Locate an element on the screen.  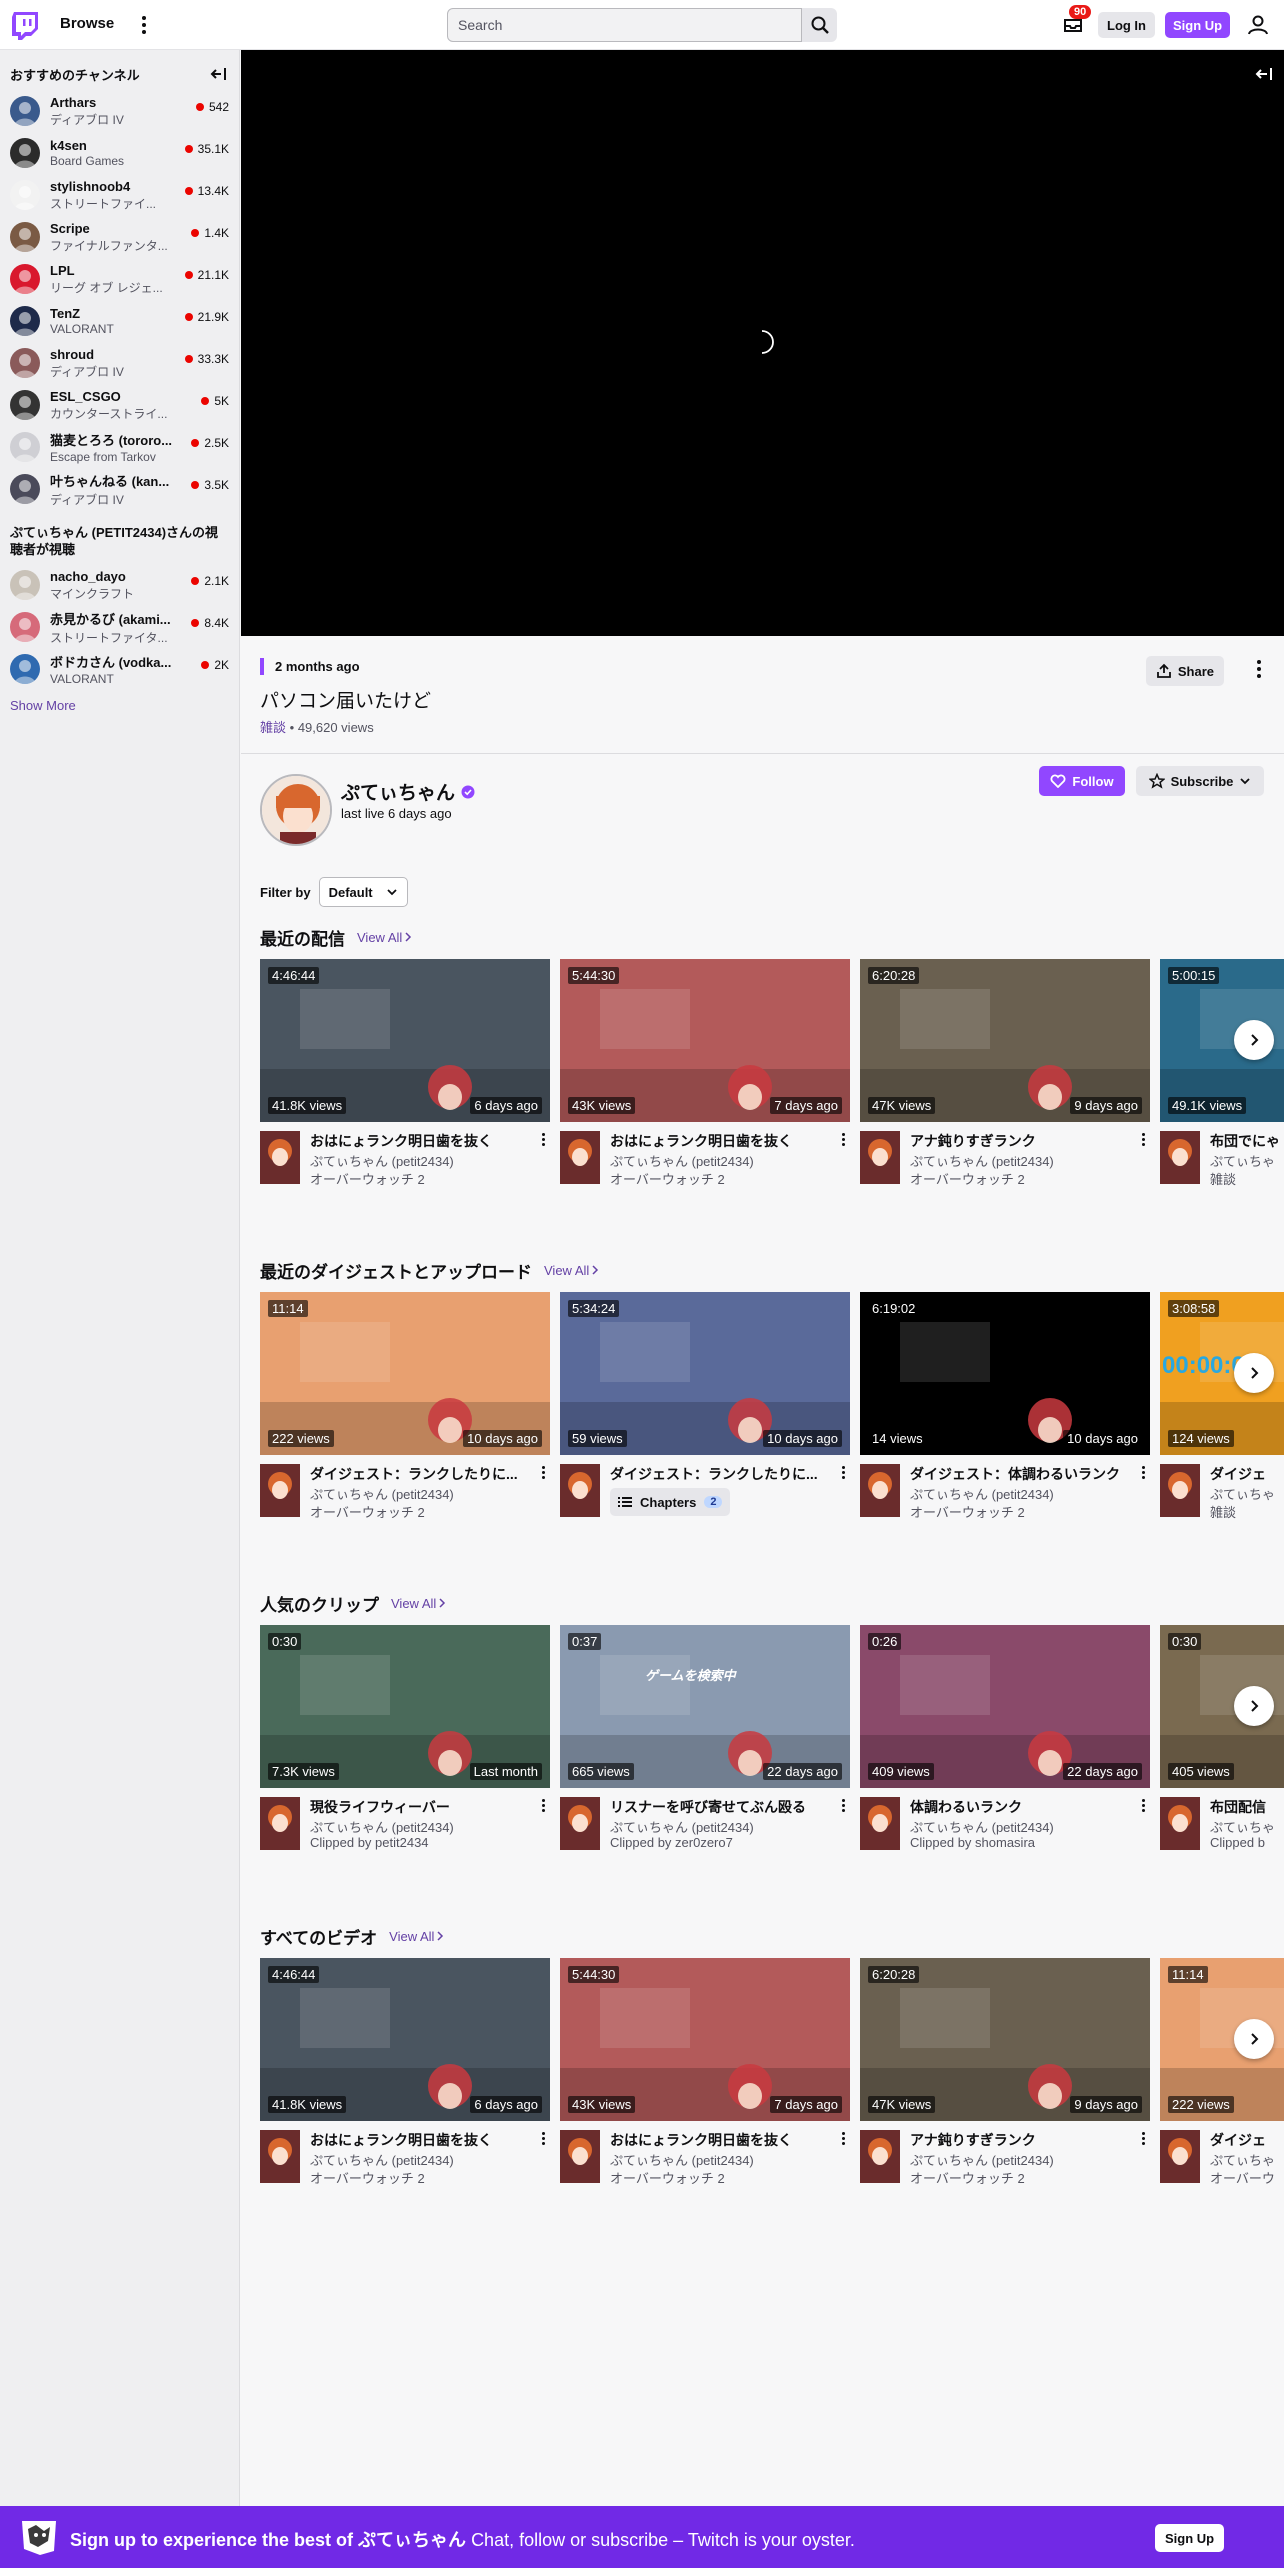
video-card-subtext: Clipped by zer0zero7 is located at coordinates (671, 1842).